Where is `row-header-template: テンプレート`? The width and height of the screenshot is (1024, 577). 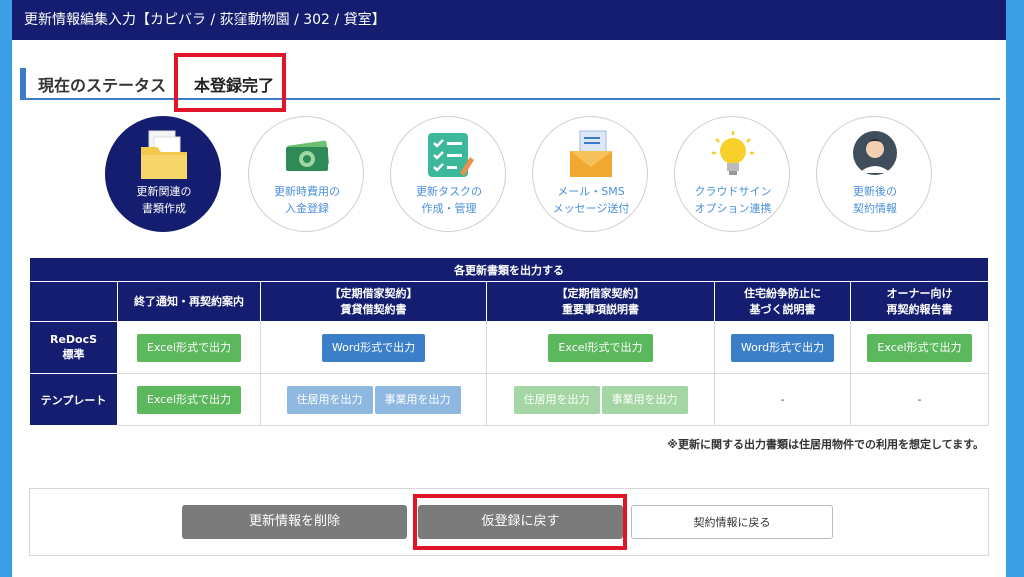 row-header-template: テンプレート is located at coordinates (73, 399).